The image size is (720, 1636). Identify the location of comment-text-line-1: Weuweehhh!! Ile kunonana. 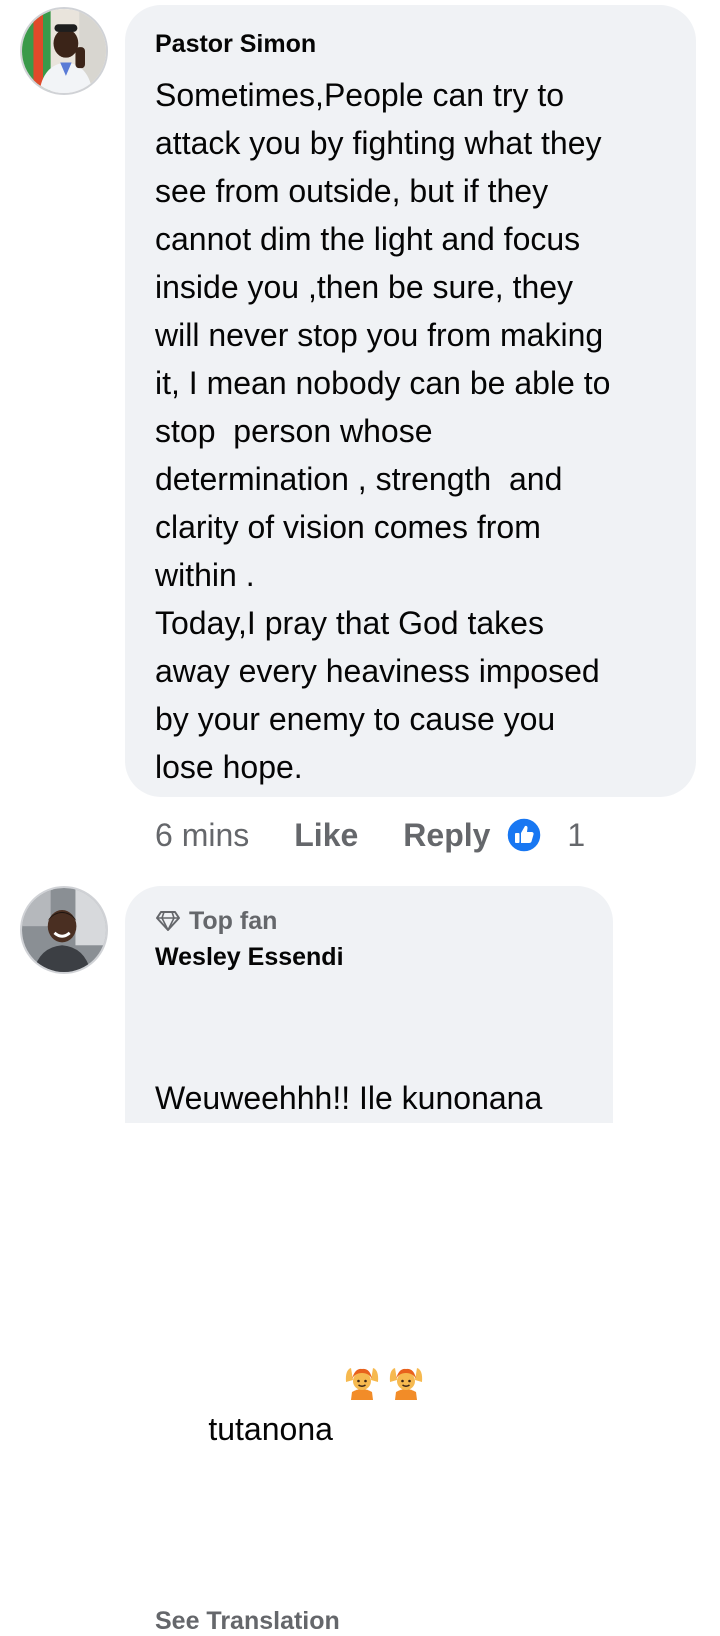
(349, 1098).